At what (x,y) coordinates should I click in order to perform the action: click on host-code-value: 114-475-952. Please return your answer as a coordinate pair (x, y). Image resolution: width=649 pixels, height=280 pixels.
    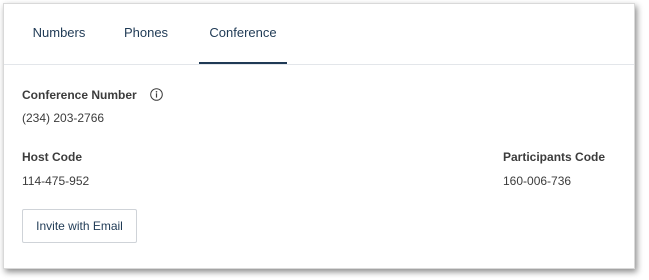
    Looking at the image, I should click on (56, 181).